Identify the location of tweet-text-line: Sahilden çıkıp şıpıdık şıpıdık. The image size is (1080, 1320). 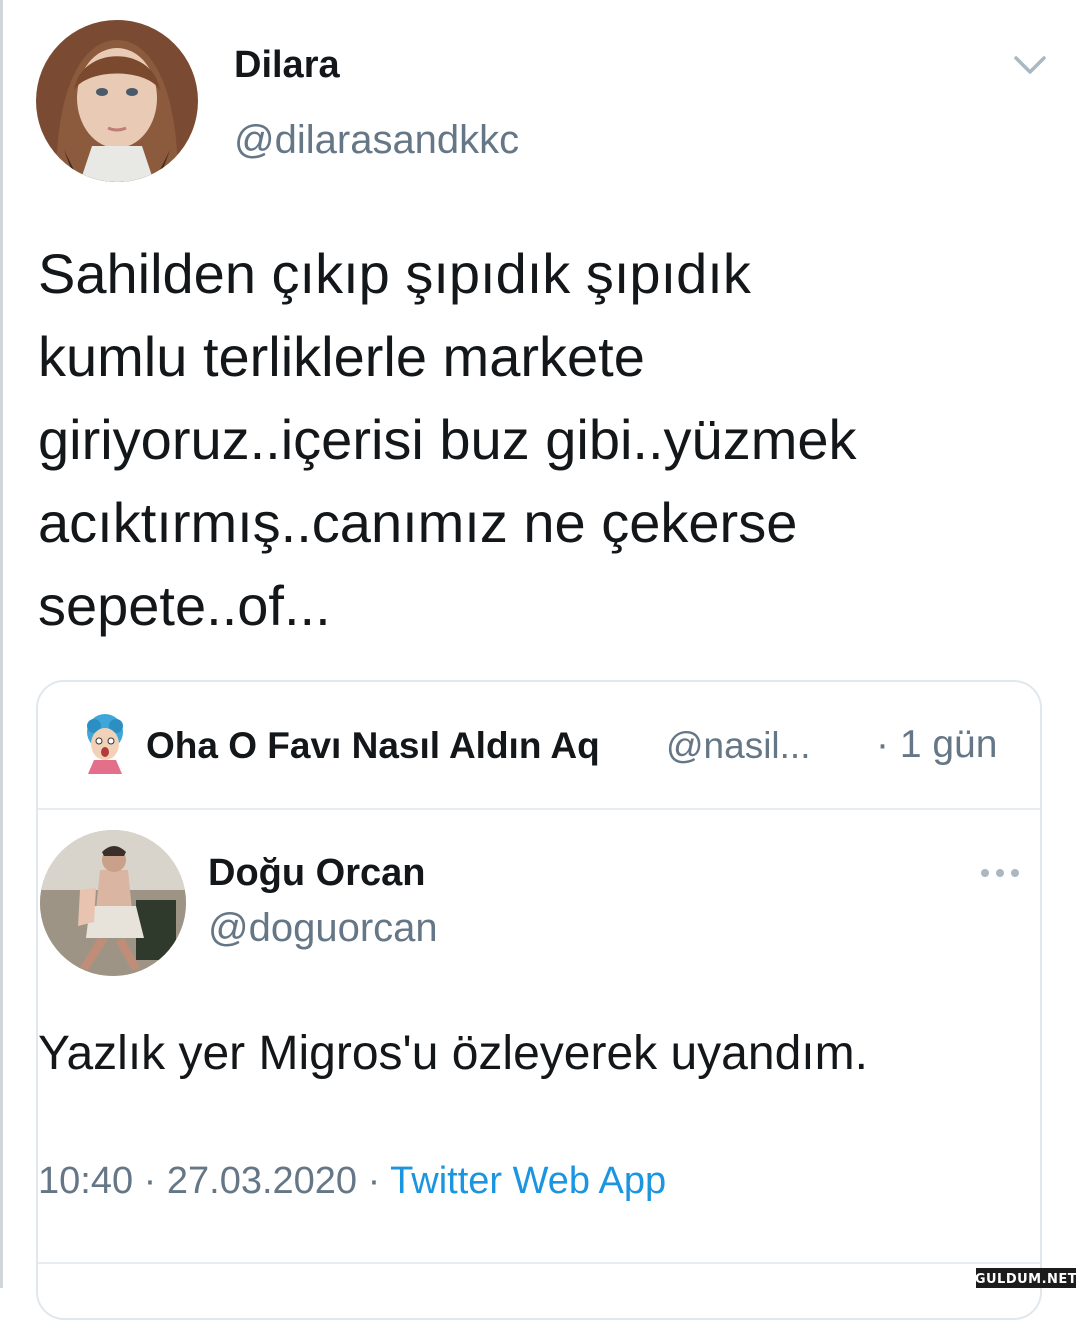
(394, 273).